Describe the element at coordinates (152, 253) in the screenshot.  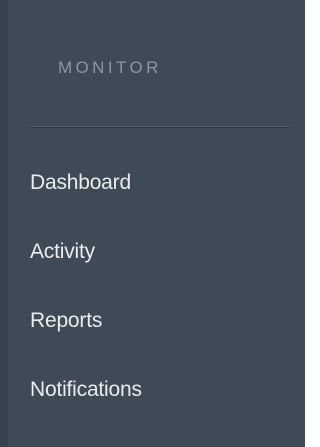
I see `sidebar-item-activity: Activity` at that location.